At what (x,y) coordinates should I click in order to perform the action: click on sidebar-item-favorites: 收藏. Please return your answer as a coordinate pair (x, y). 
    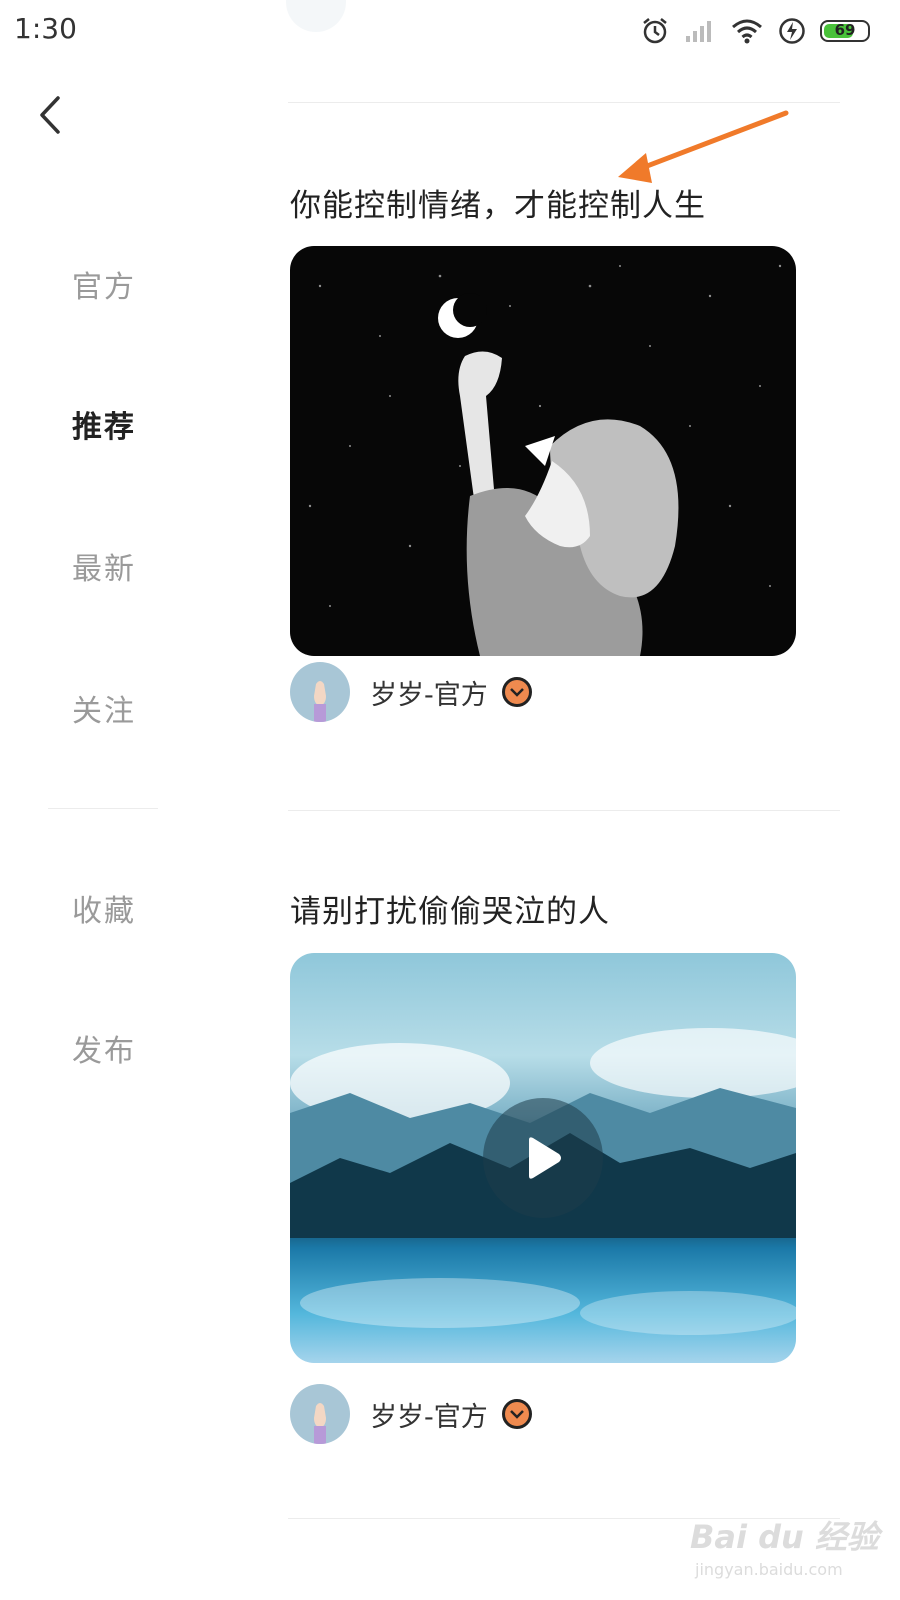
    Looking at the image, I should click on (132, 908).